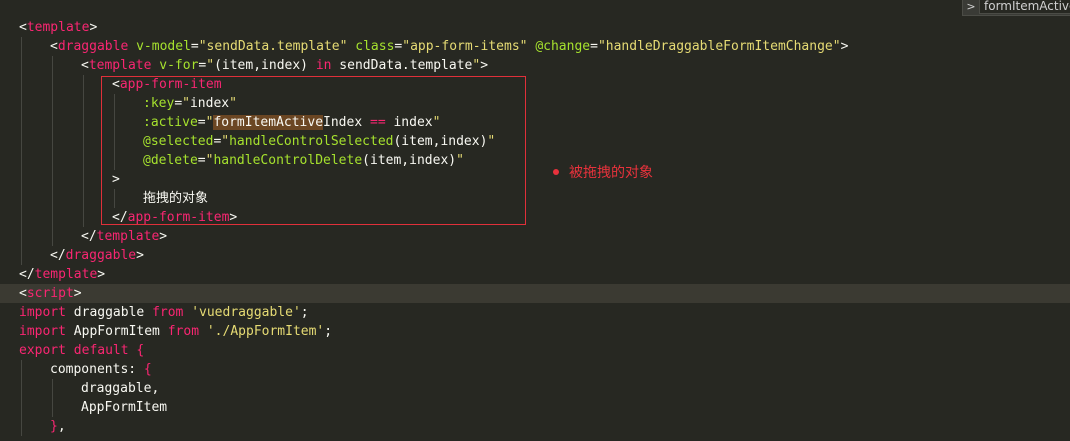 The image size is (1070, 441). I want to click on code-content: import draggable from 'vuedraggable';, so click(164, 312).